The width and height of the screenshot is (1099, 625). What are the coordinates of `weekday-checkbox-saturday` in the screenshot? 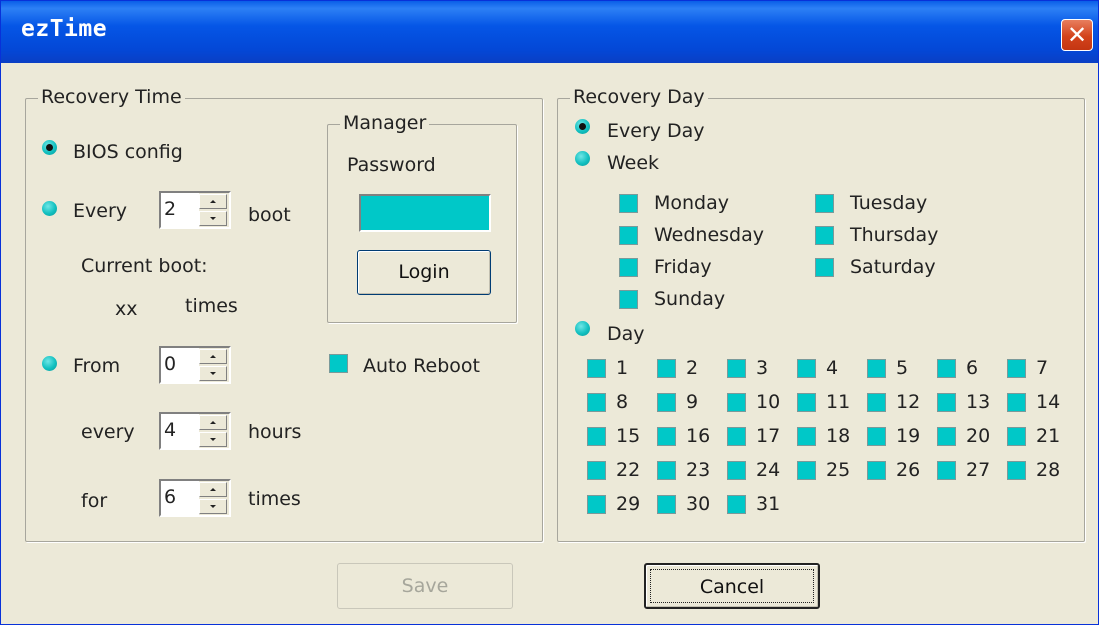 It's located at (824, 267).